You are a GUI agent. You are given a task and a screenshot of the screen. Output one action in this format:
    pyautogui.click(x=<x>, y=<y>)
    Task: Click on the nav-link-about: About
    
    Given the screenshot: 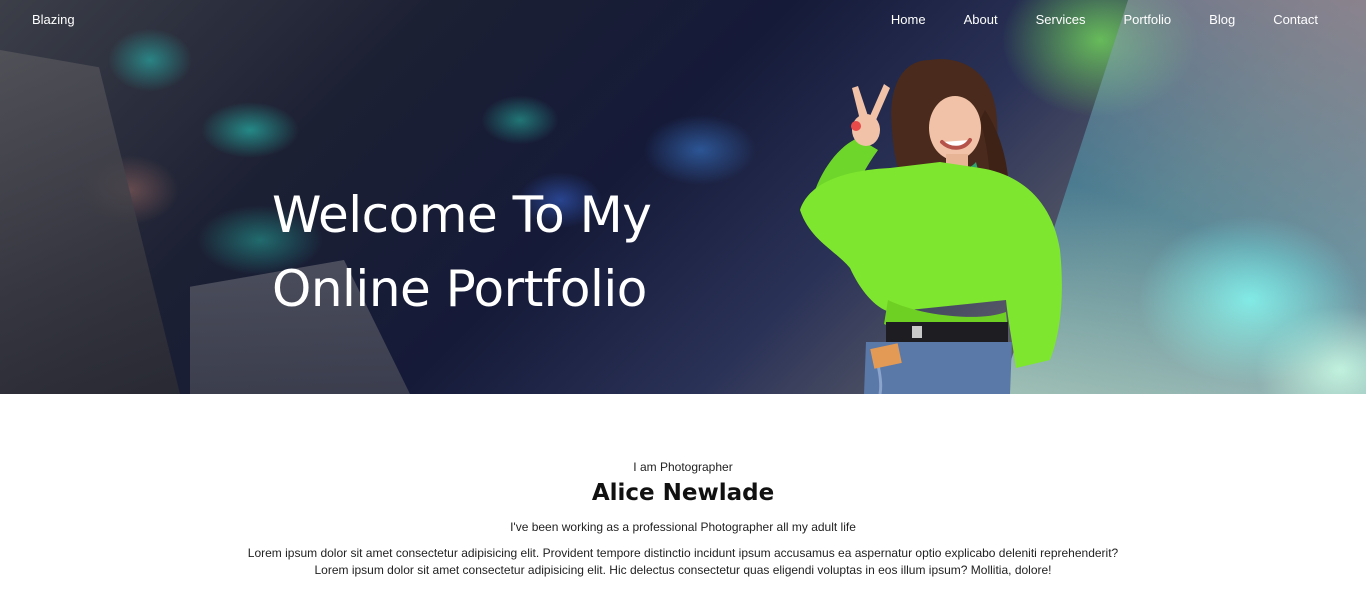 What is the action you would take?
    pyautogui.click(x=981, y=19)
    